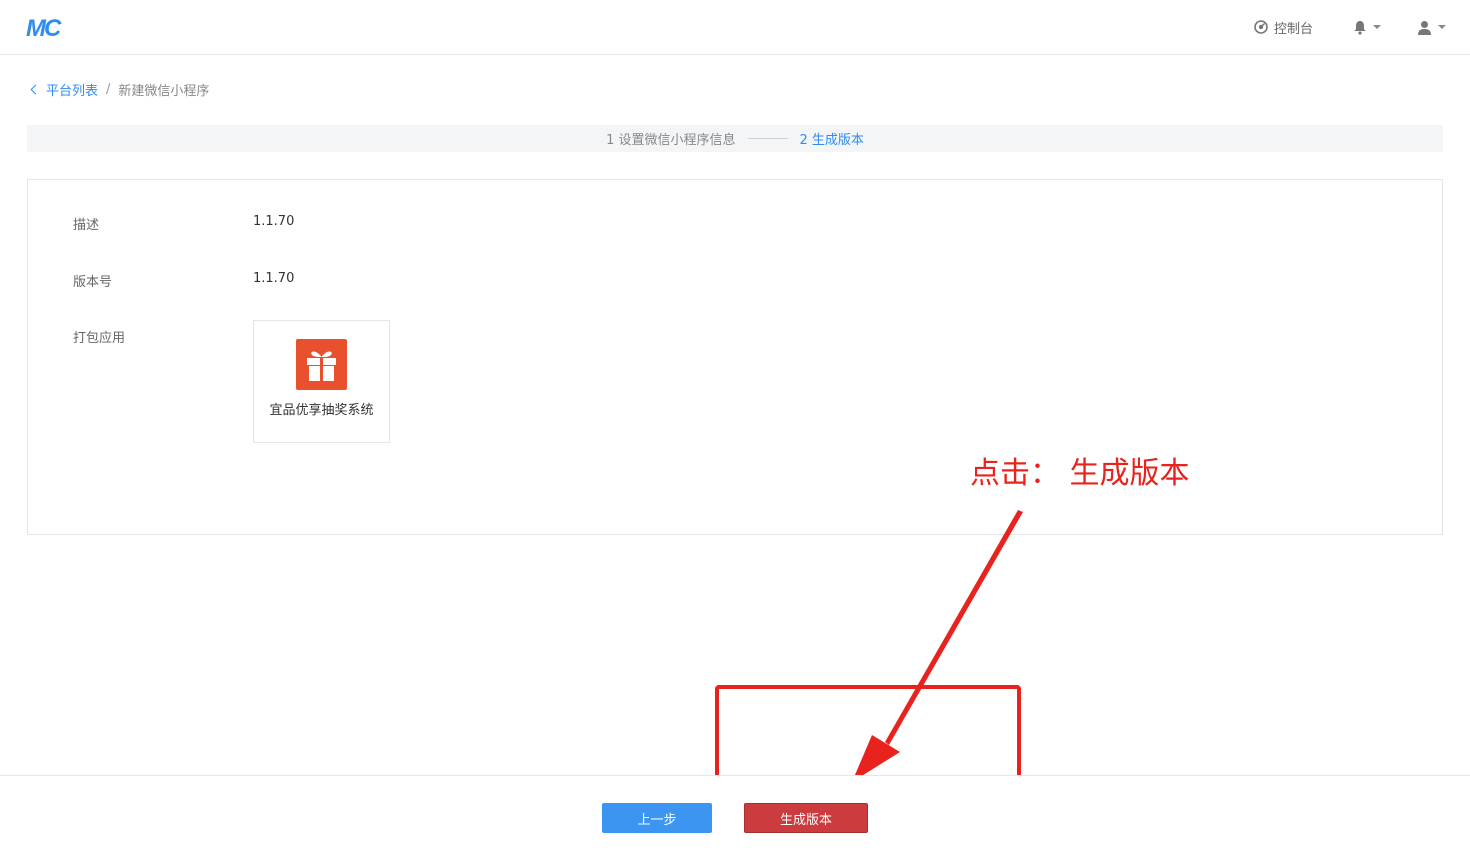  What do you see at coordinates (671, 140) in the screenshot?
I see `step-1: 1 设置微信小程序信息` at bounding box center [671, 140].